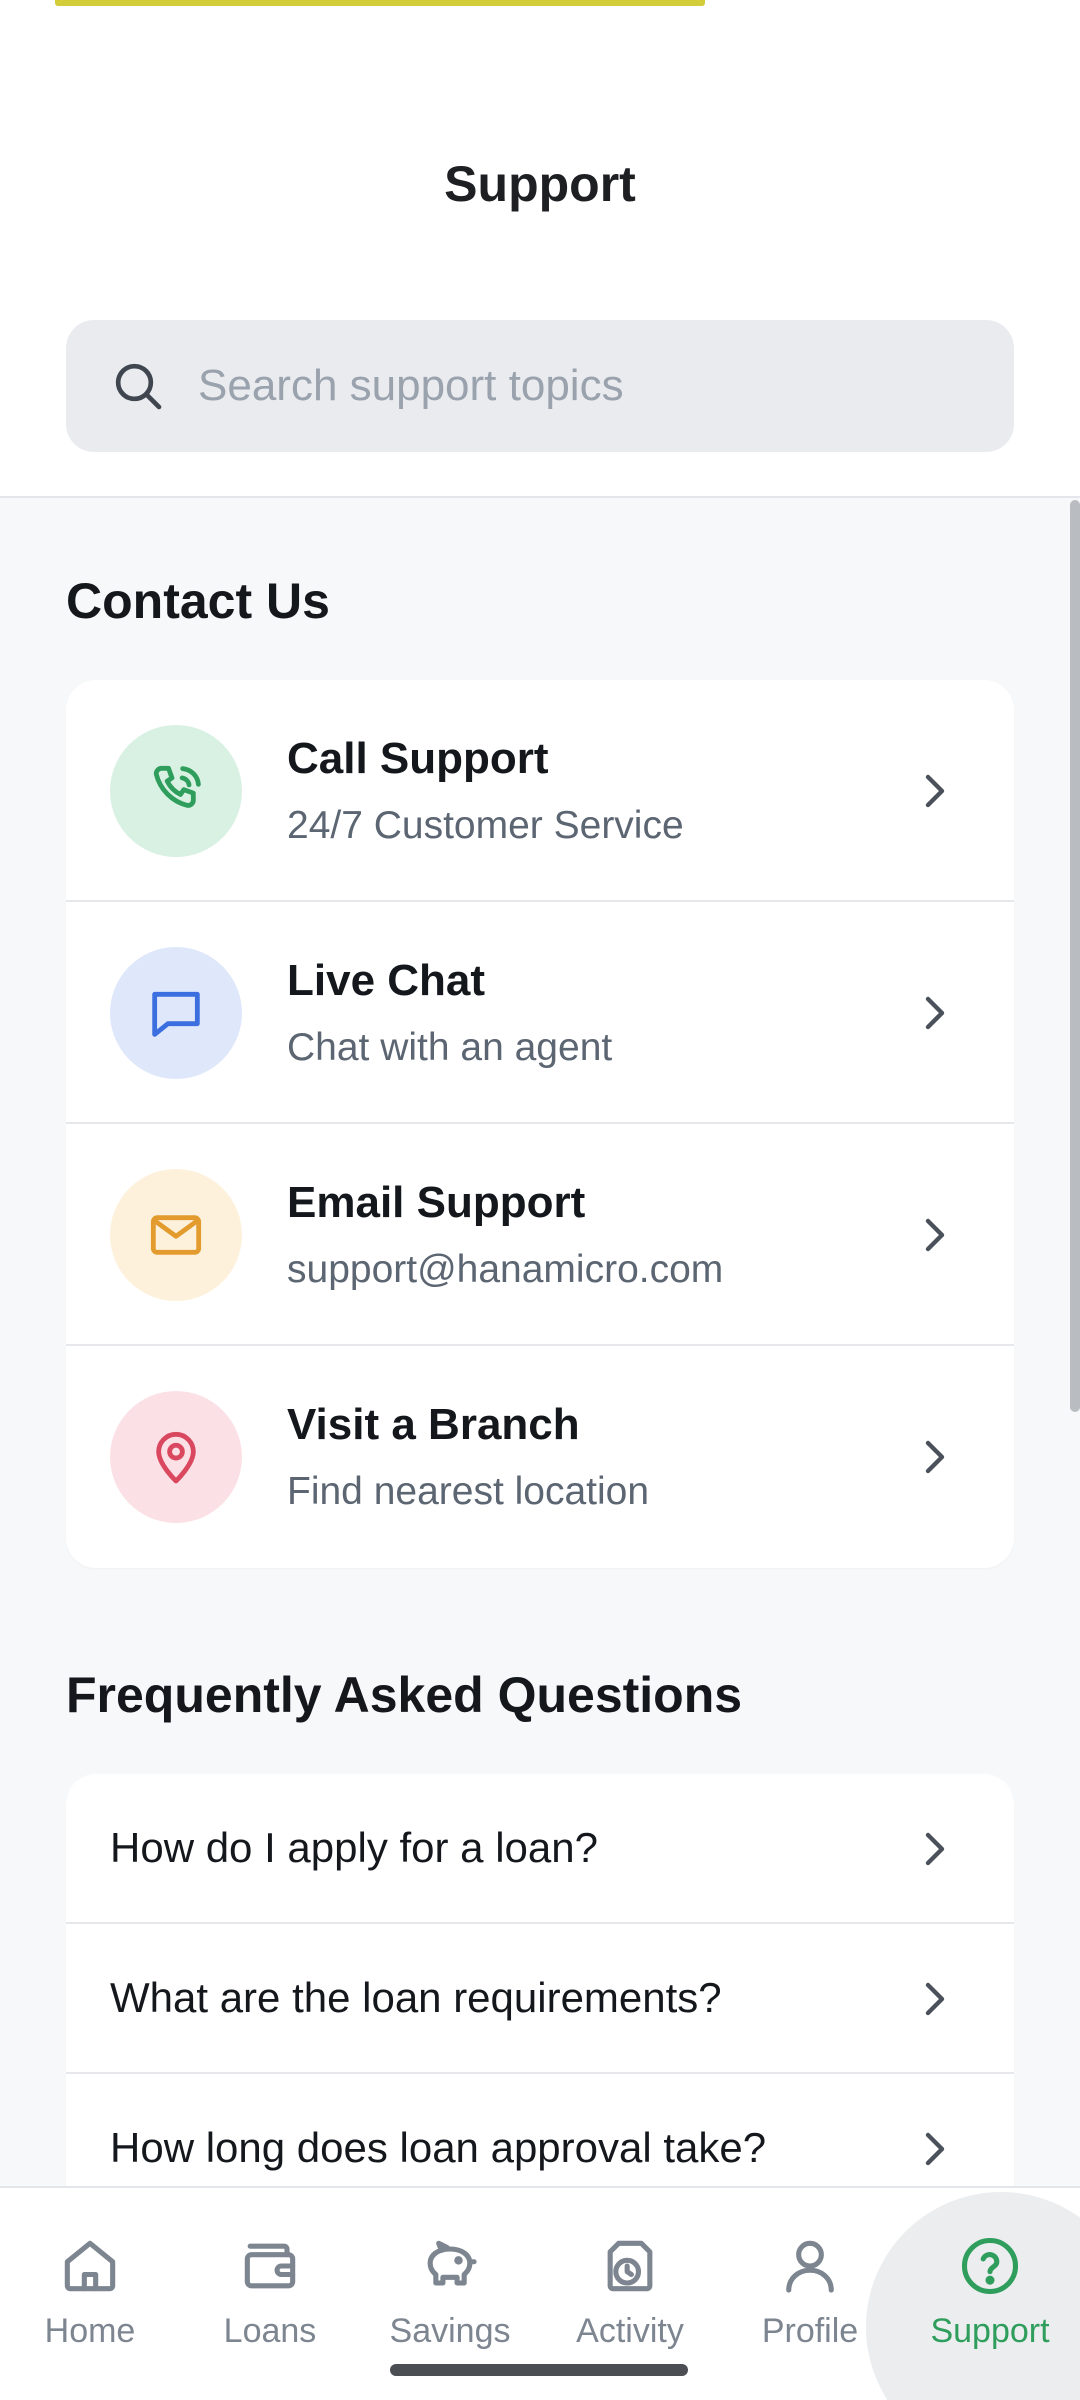 The height and width of the screenshot is (2400, 1080). Describe the element at coordinates (177, 786) in the screenshot. I see `phone-icon` at that location.